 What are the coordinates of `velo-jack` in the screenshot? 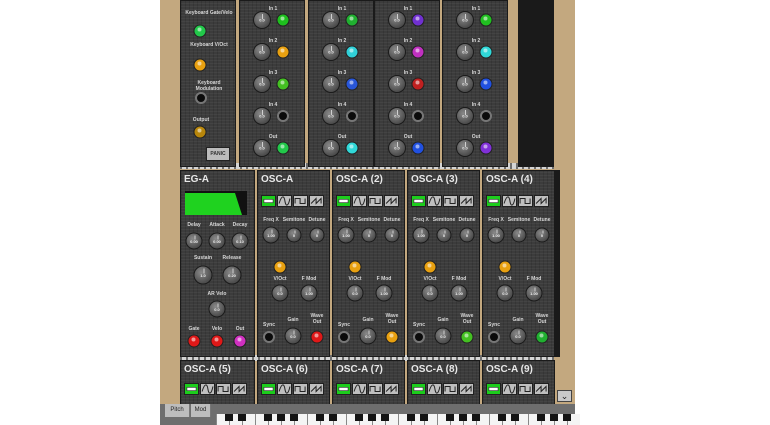 It's located at (217, 341).